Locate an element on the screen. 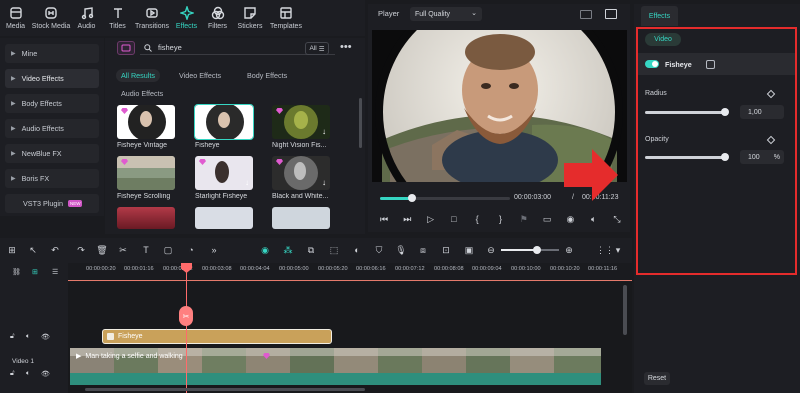  folder-button is located at coordinates (126, 48).